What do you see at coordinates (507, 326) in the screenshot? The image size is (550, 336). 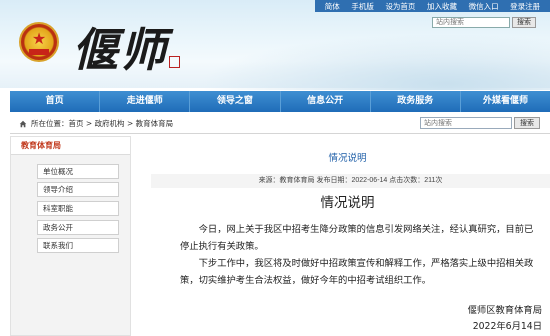 I see `article-date: 2022年6月14日` at bounding box center [507, 326].